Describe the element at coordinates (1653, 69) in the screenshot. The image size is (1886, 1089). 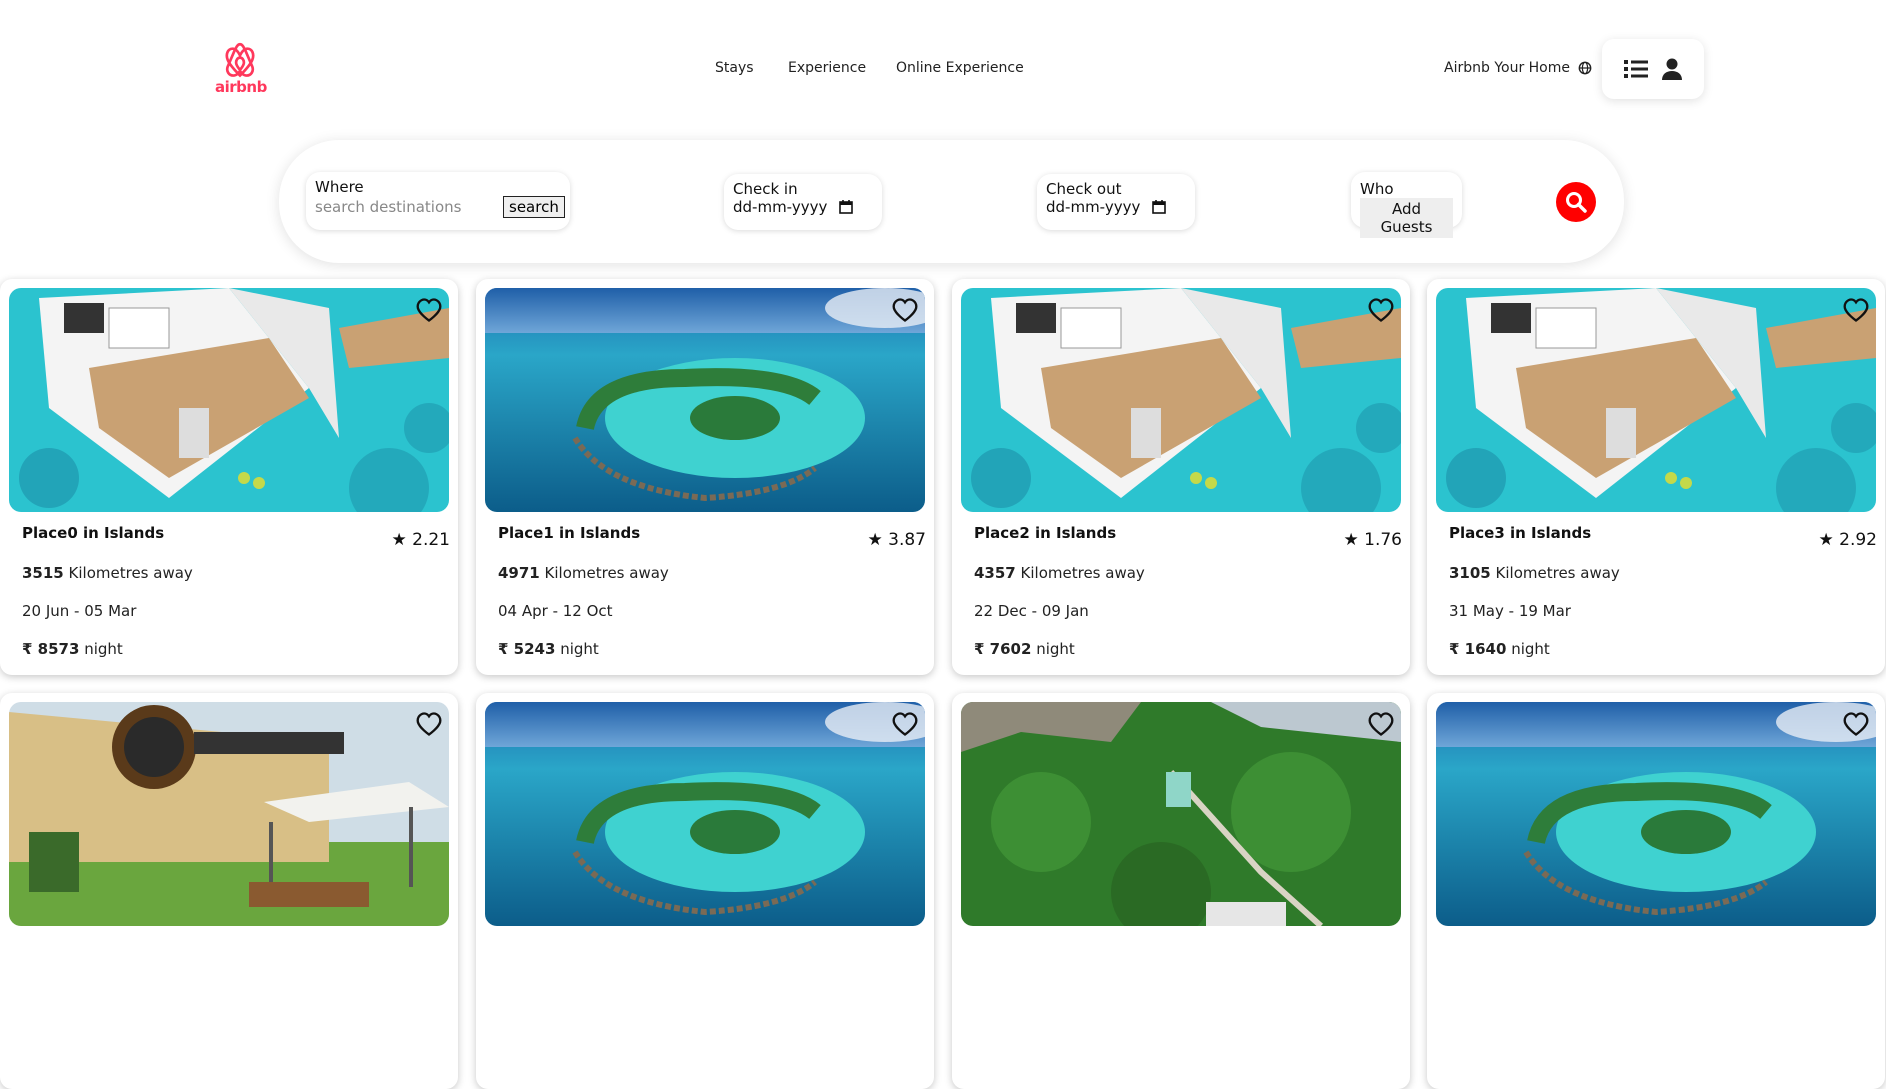
I see `user-menu-button` at that location.